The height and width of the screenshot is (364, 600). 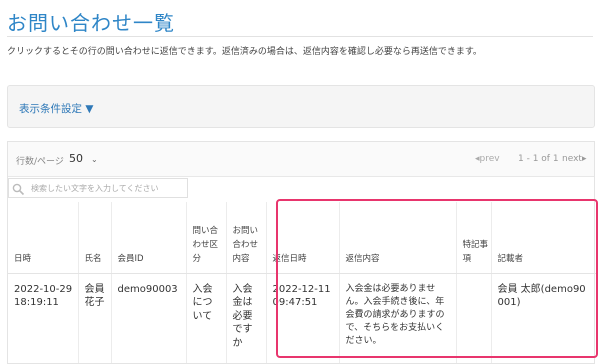 I want to click on pager-bar: 行数/ページ 50 ⌄ ◂prev 1 - 1 of 1 next▸, so click(x=301, y=159).